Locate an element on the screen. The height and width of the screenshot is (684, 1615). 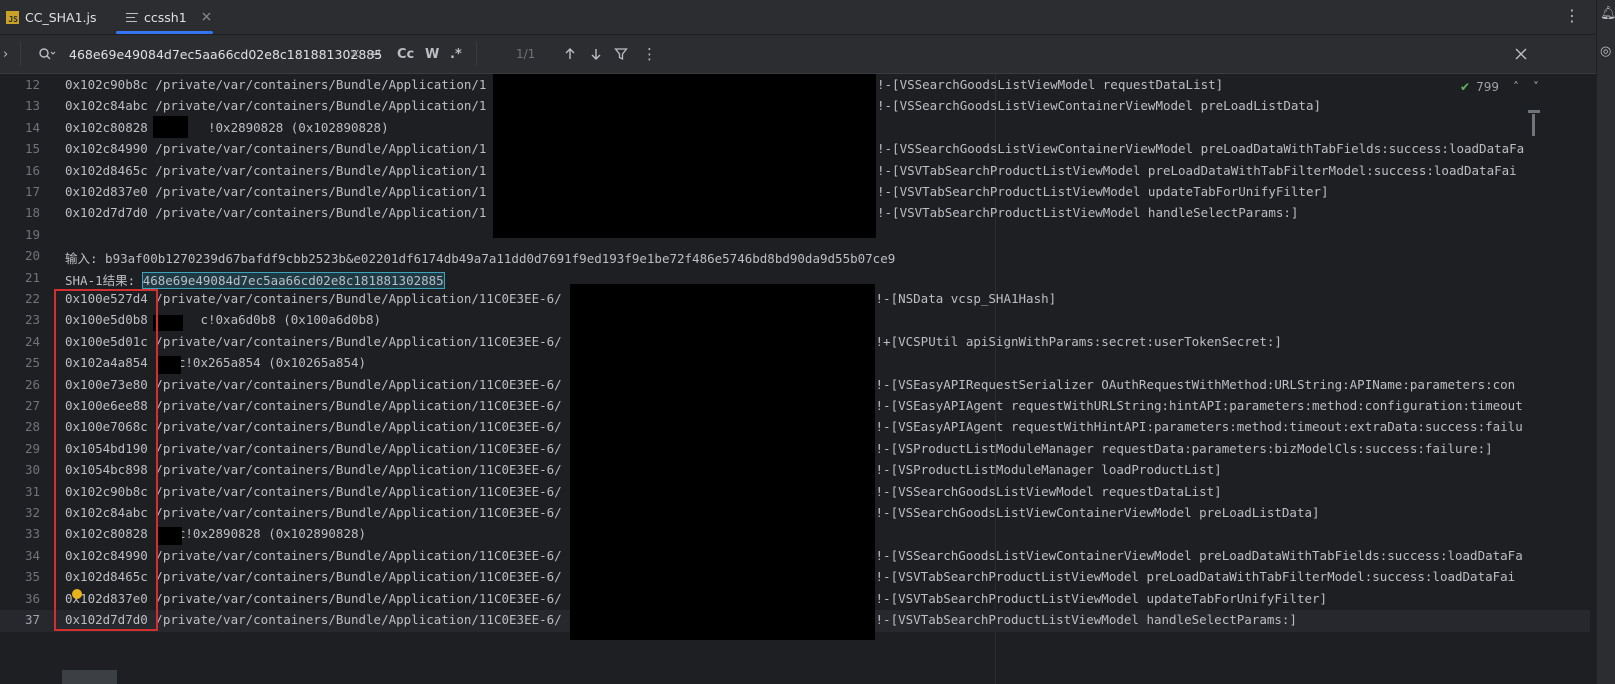
line-number: 23 is located at coordinates (32, 320).